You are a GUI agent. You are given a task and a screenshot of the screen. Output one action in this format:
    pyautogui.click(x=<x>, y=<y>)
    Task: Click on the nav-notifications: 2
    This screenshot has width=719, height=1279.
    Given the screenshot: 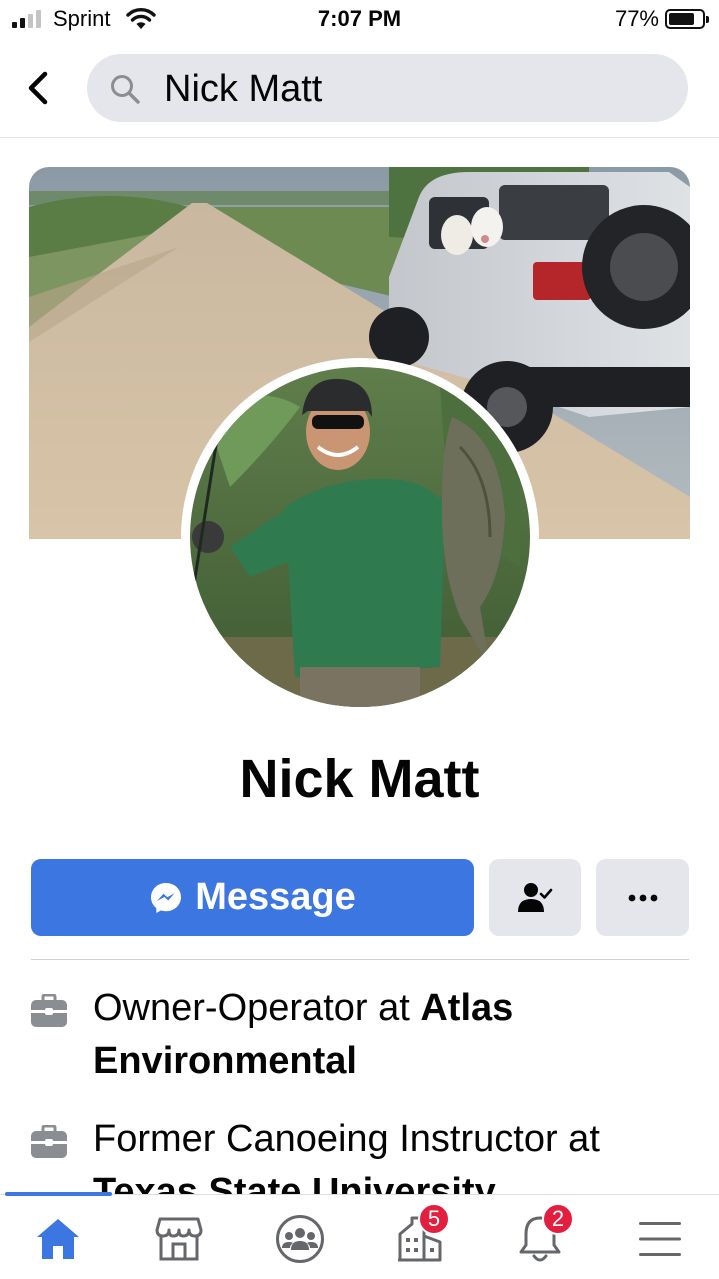 What is the action you would take?
    pyautogui.click(x=542, y=1236)
    